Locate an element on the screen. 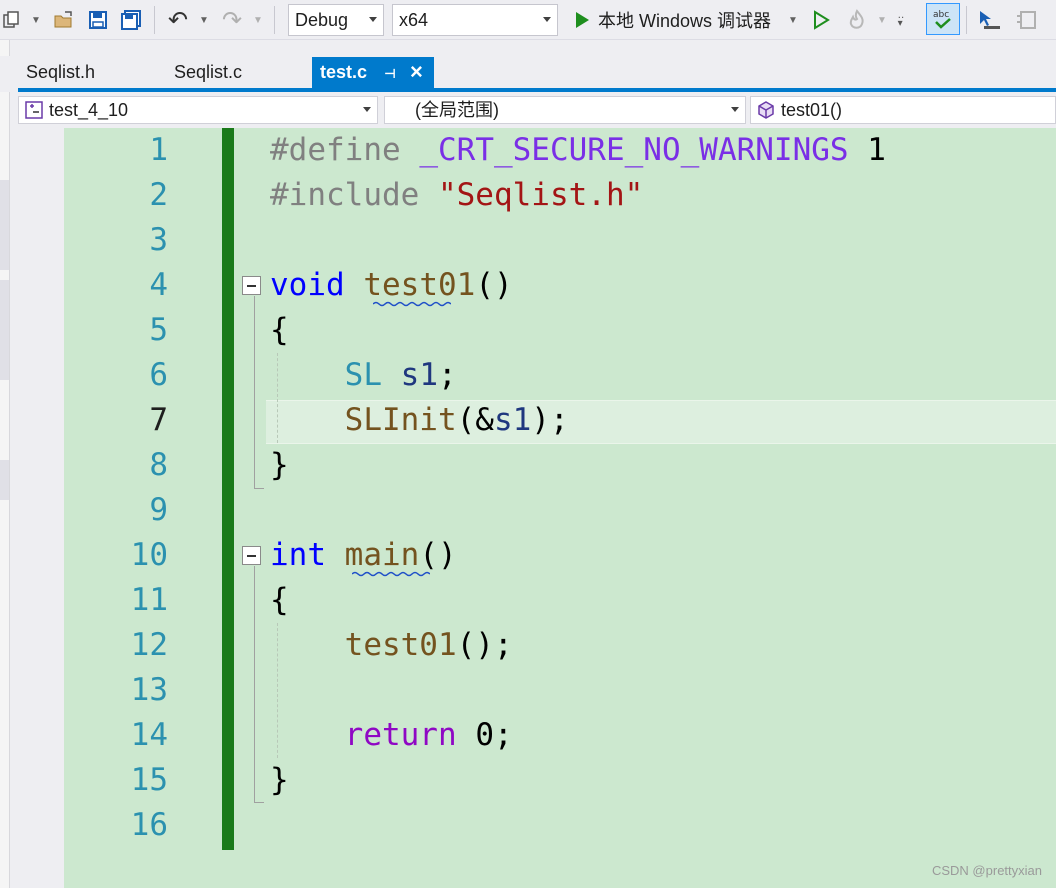 The width and height of the screenshot is (1056, 888). token: 1 is located at coordinates (876, 150).